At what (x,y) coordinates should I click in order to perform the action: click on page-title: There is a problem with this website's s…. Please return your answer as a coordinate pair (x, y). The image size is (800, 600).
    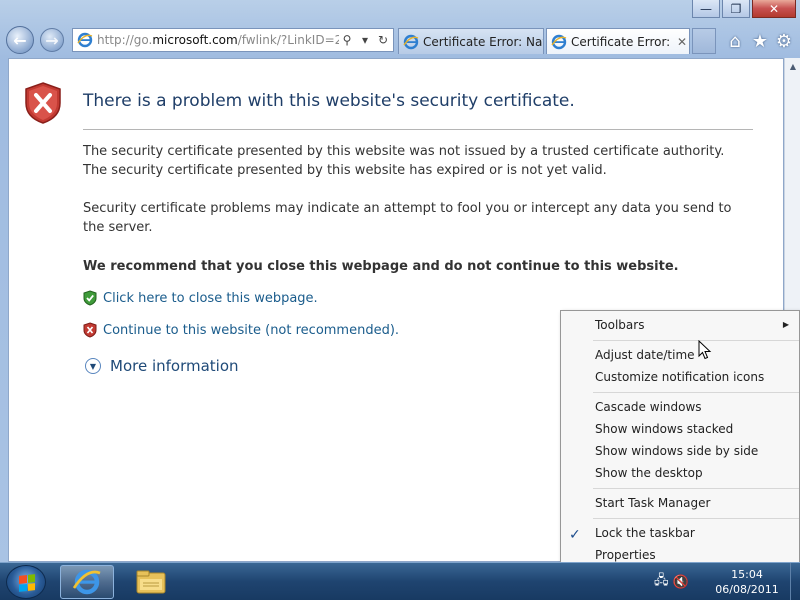
    Looking at the image, I should click on (329, 101).